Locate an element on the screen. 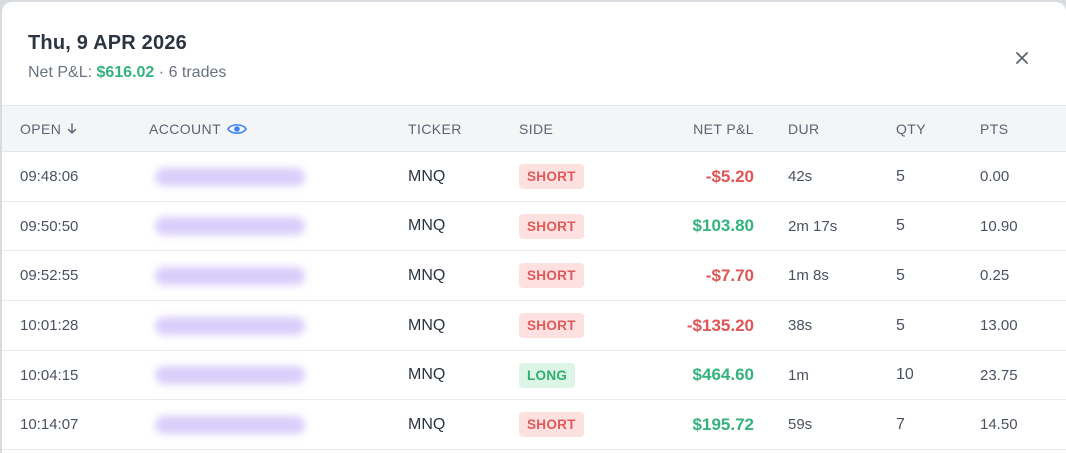 This screenshot has height=453, width=1066. open-time: 10:04:15 is located at coordinates (49, 375).